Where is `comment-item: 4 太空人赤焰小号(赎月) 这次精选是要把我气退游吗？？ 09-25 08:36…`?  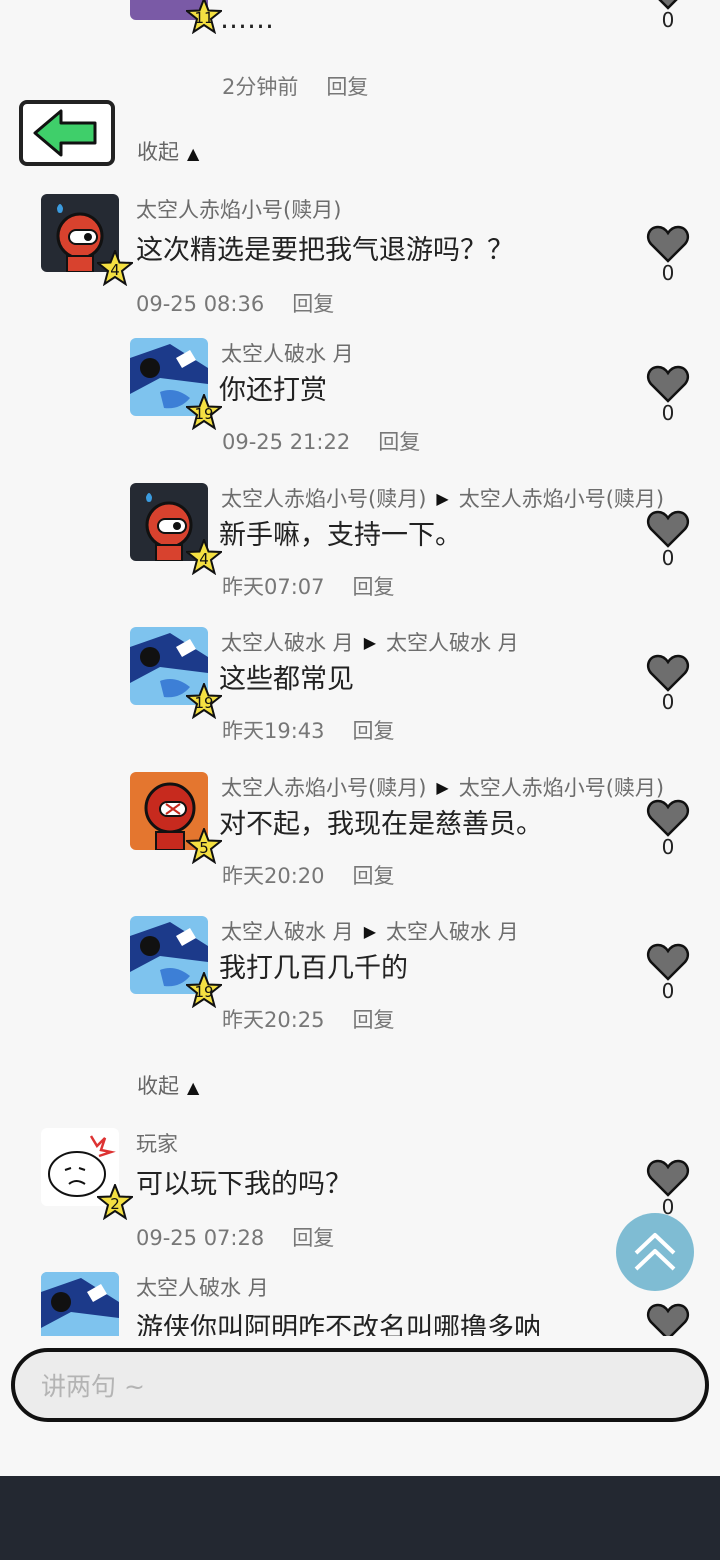 comment-item: 4 太空人赤焰小号(赎月) 这次精选是要把我气退游吗？？ 09-25 08:36… is located at coordinates (360, 255).